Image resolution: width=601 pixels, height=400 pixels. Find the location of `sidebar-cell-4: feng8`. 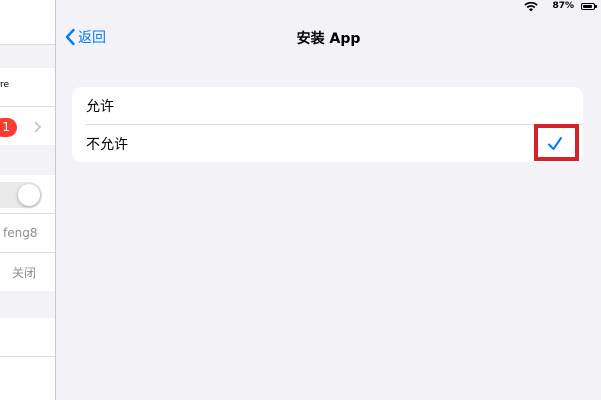

sidebar-cell-4: feng8 is located at coordinates (27, 233).